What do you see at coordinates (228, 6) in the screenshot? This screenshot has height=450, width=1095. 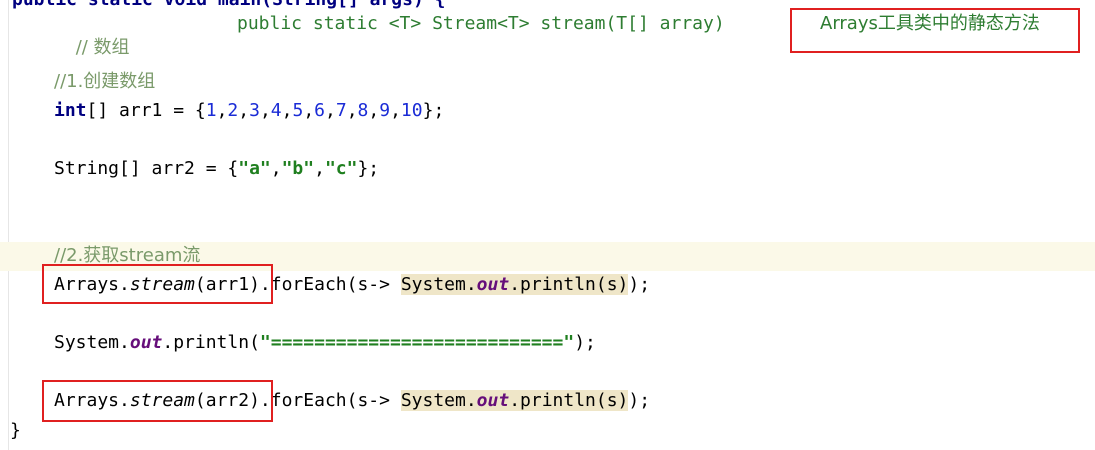 I see `code-line-main-signature: public static void main(String[] args) {` at bounding box center [228, 6].